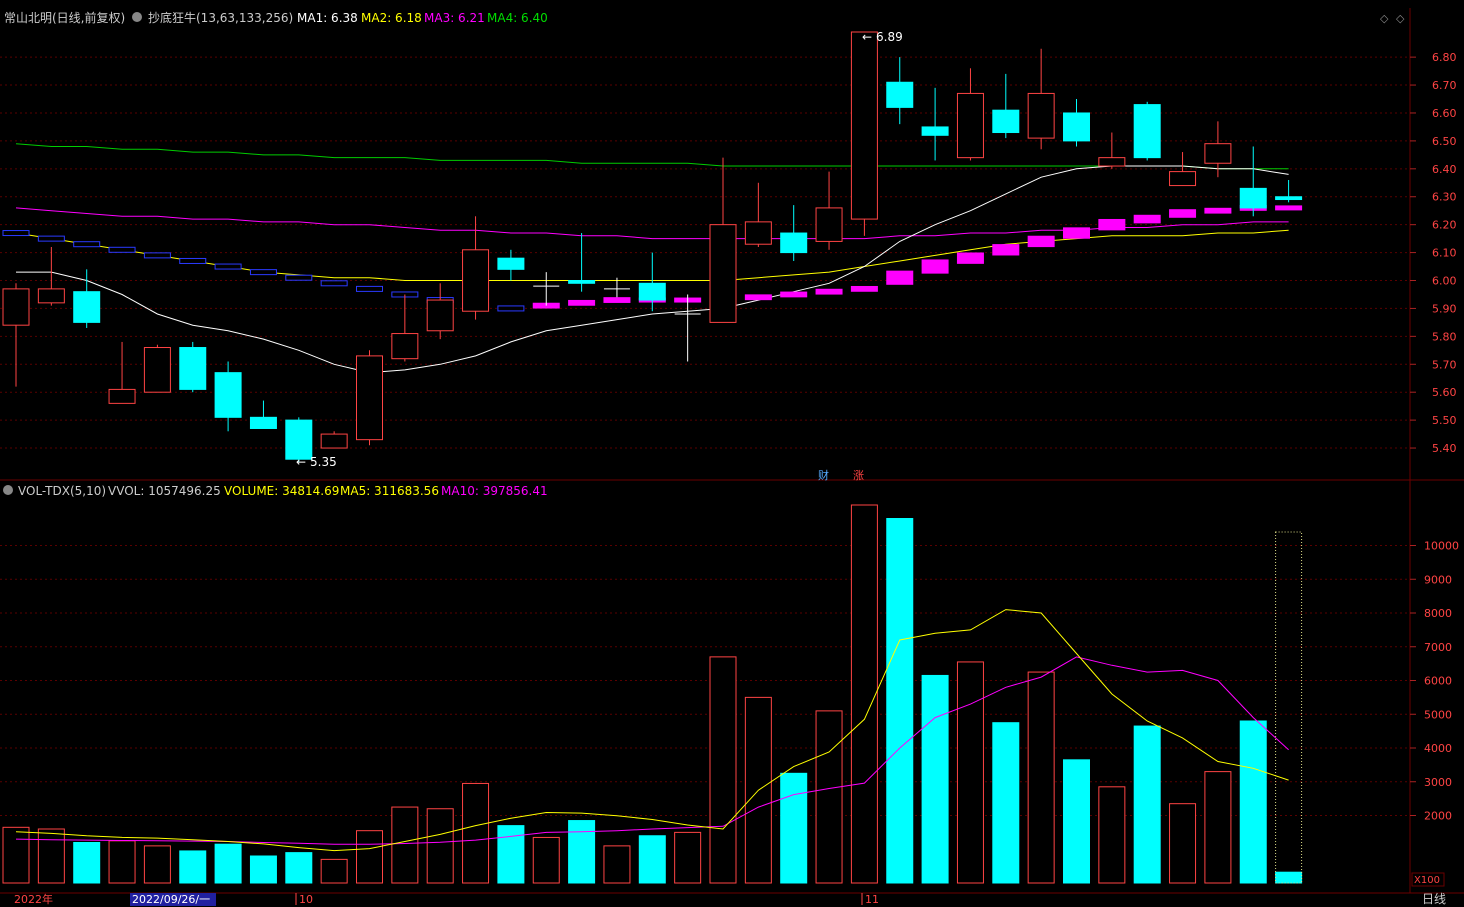 The width and height of the screenshot is (1464, 907). What do you see at coordinates (1438, 613) in the screenshot?
I see `volume-tick-label: 8000` at bounding box center [1438, 613].